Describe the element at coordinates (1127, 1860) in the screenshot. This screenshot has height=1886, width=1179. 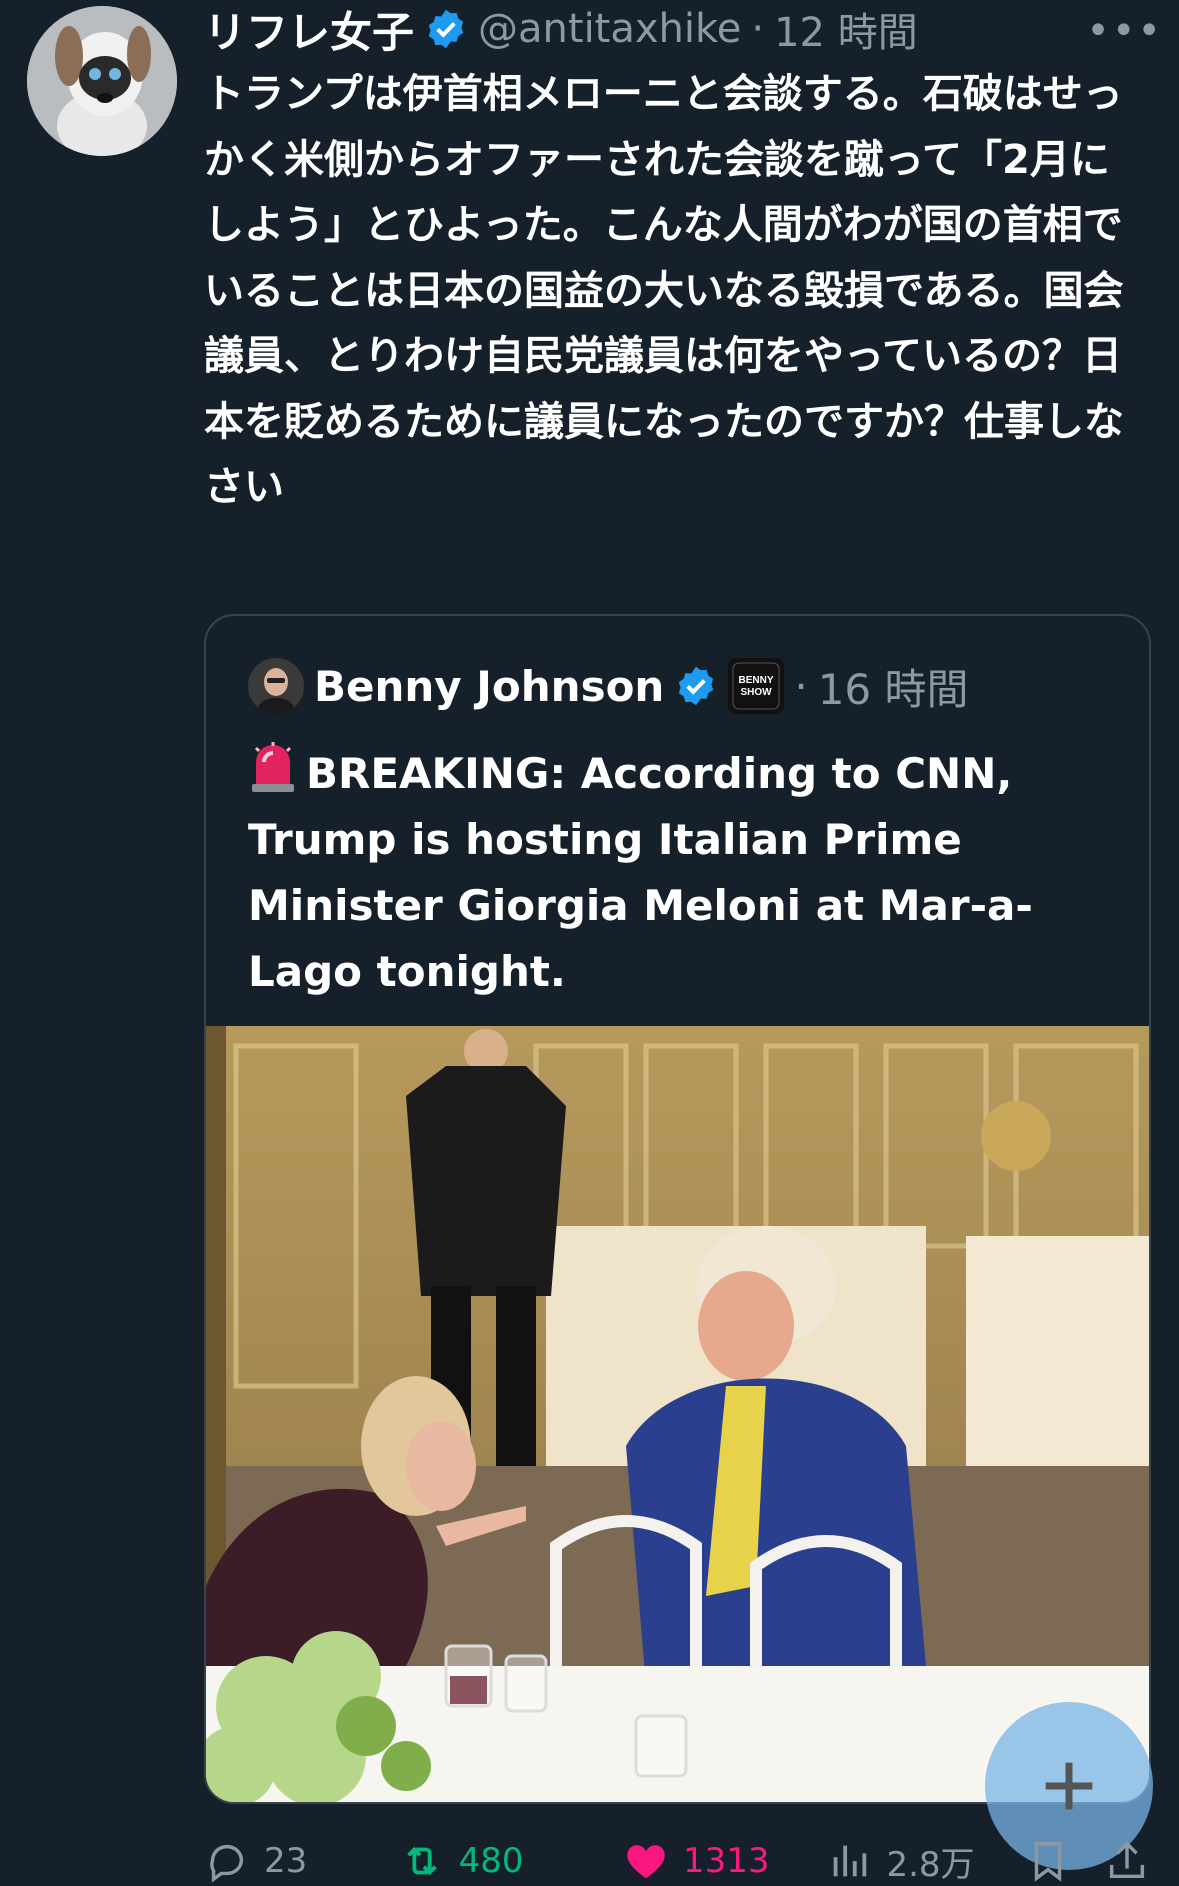
I see `share-icon` at that location.